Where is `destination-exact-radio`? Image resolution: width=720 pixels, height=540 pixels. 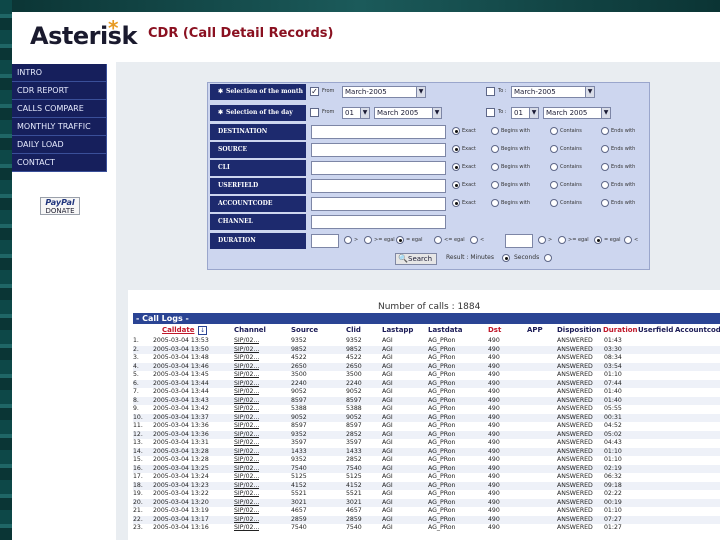 destination-exact-radio is located at coordinates (456, 131).